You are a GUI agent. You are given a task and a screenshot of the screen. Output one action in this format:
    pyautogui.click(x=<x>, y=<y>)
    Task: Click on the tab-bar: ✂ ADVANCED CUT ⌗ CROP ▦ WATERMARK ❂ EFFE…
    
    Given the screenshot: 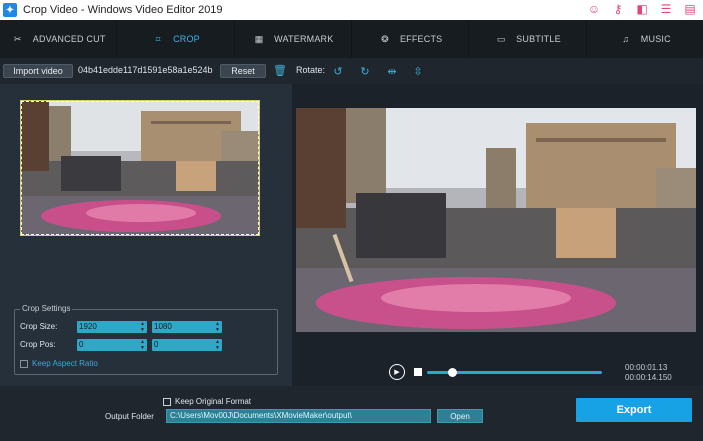 What is the action you would take?
    pyautogui.click(x=351, y=39)
    